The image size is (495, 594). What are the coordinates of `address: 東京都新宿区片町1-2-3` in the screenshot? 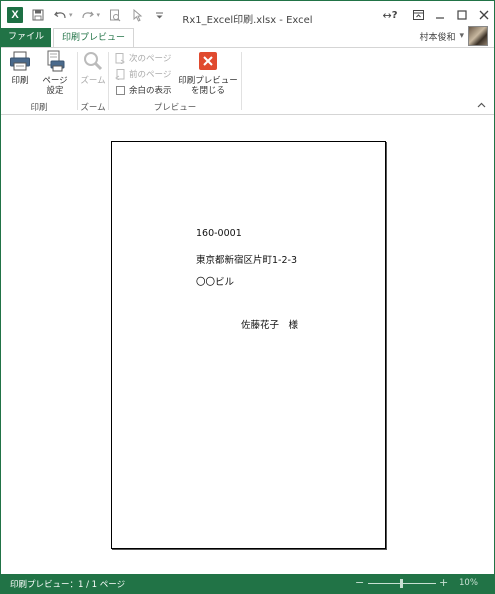 It's located at (246, 260).